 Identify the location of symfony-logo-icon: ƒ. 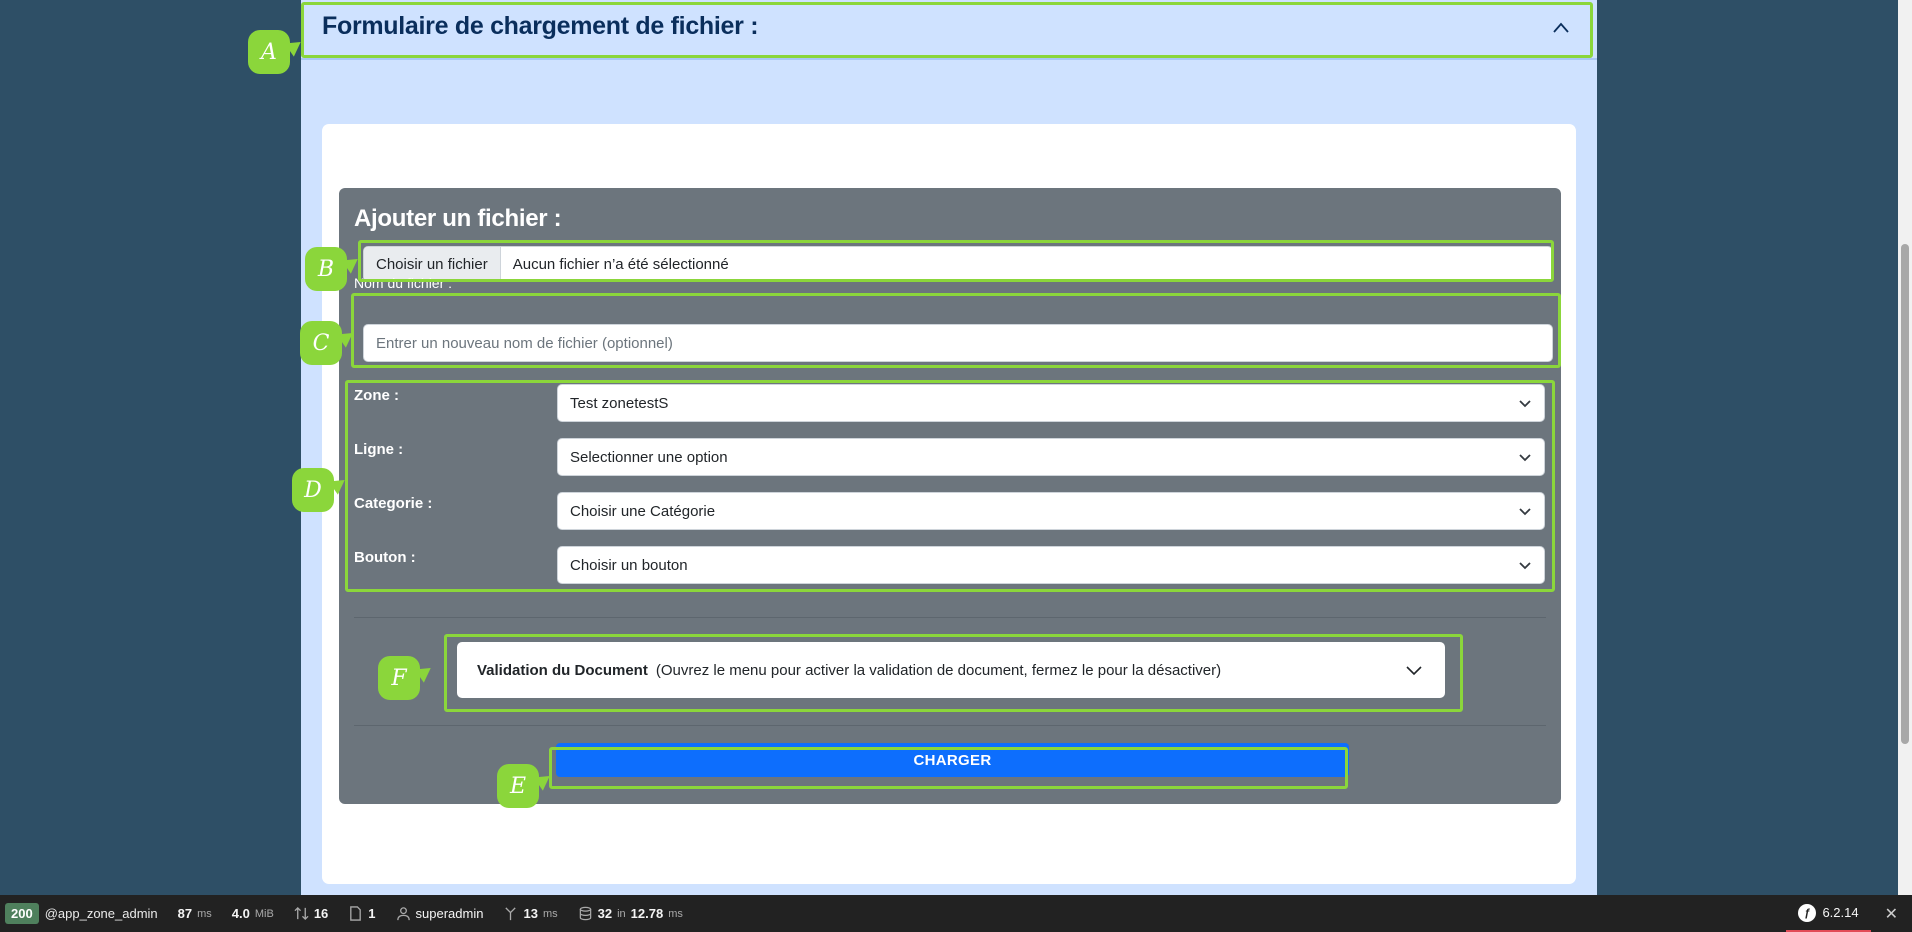
(1807, 912).